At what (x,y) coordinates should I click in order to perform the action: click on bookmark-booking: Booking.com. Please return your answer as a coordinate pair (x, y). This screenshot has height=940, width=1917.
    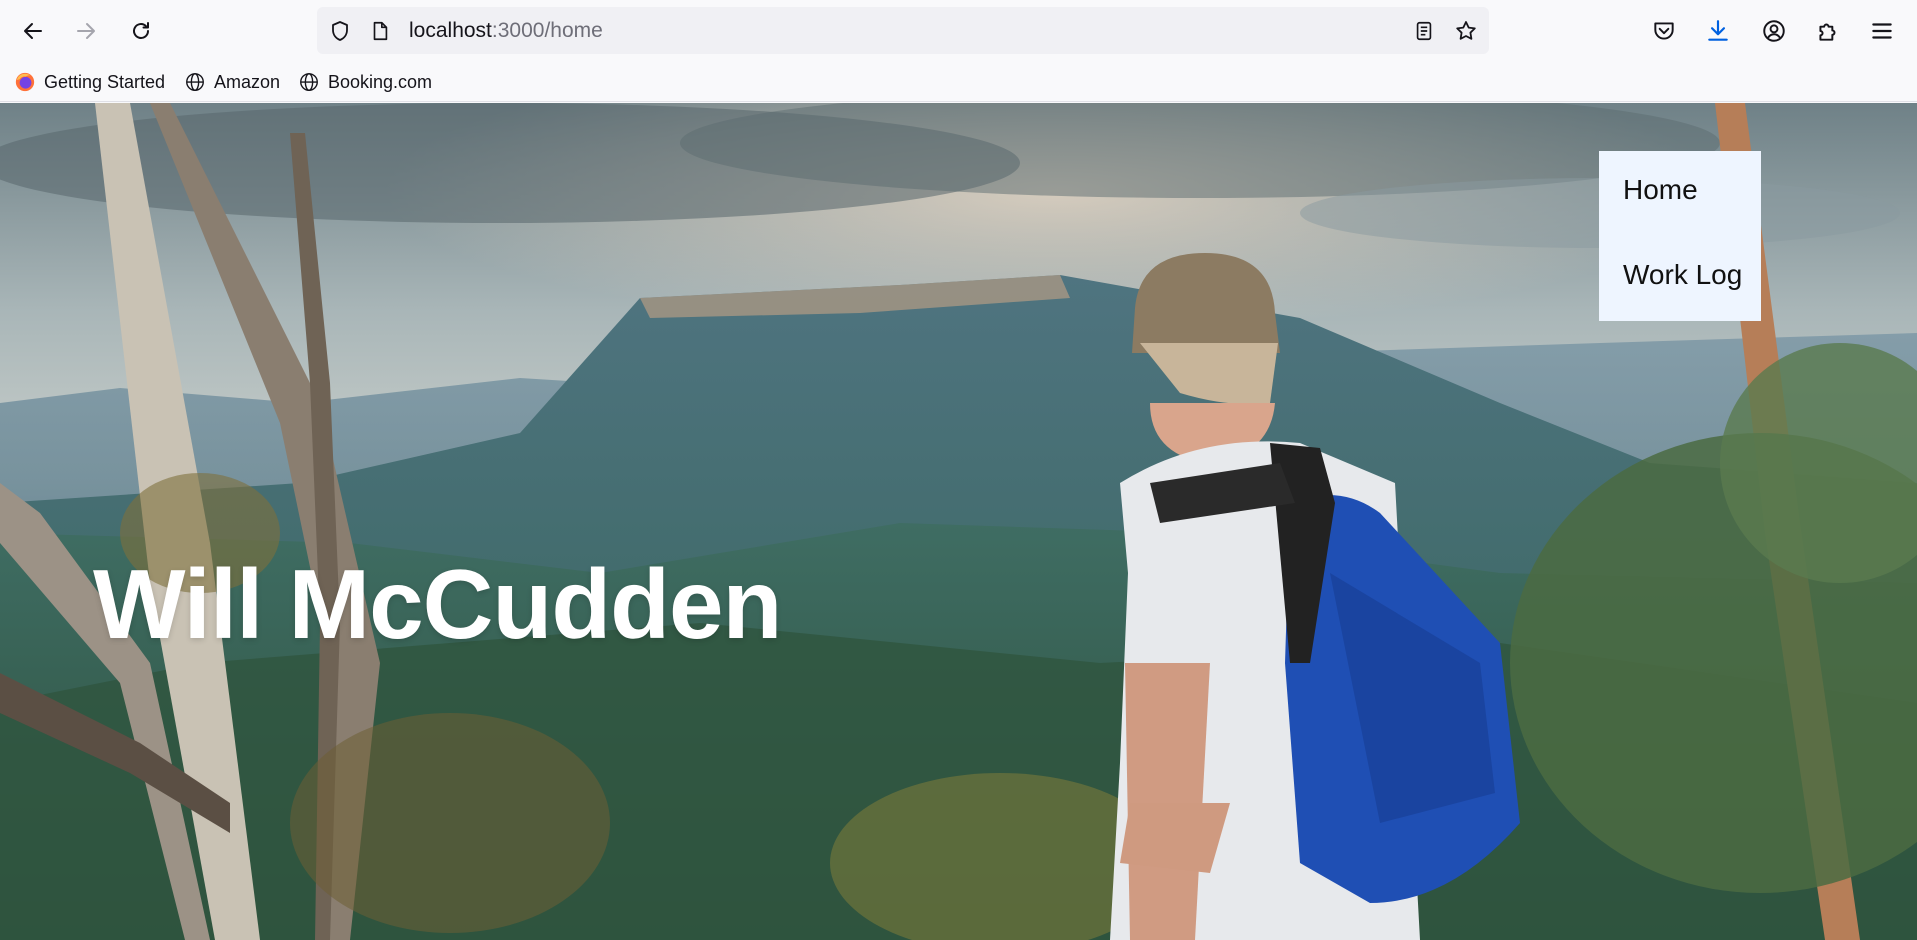
    Looking at the image, I should click on (364, 82).